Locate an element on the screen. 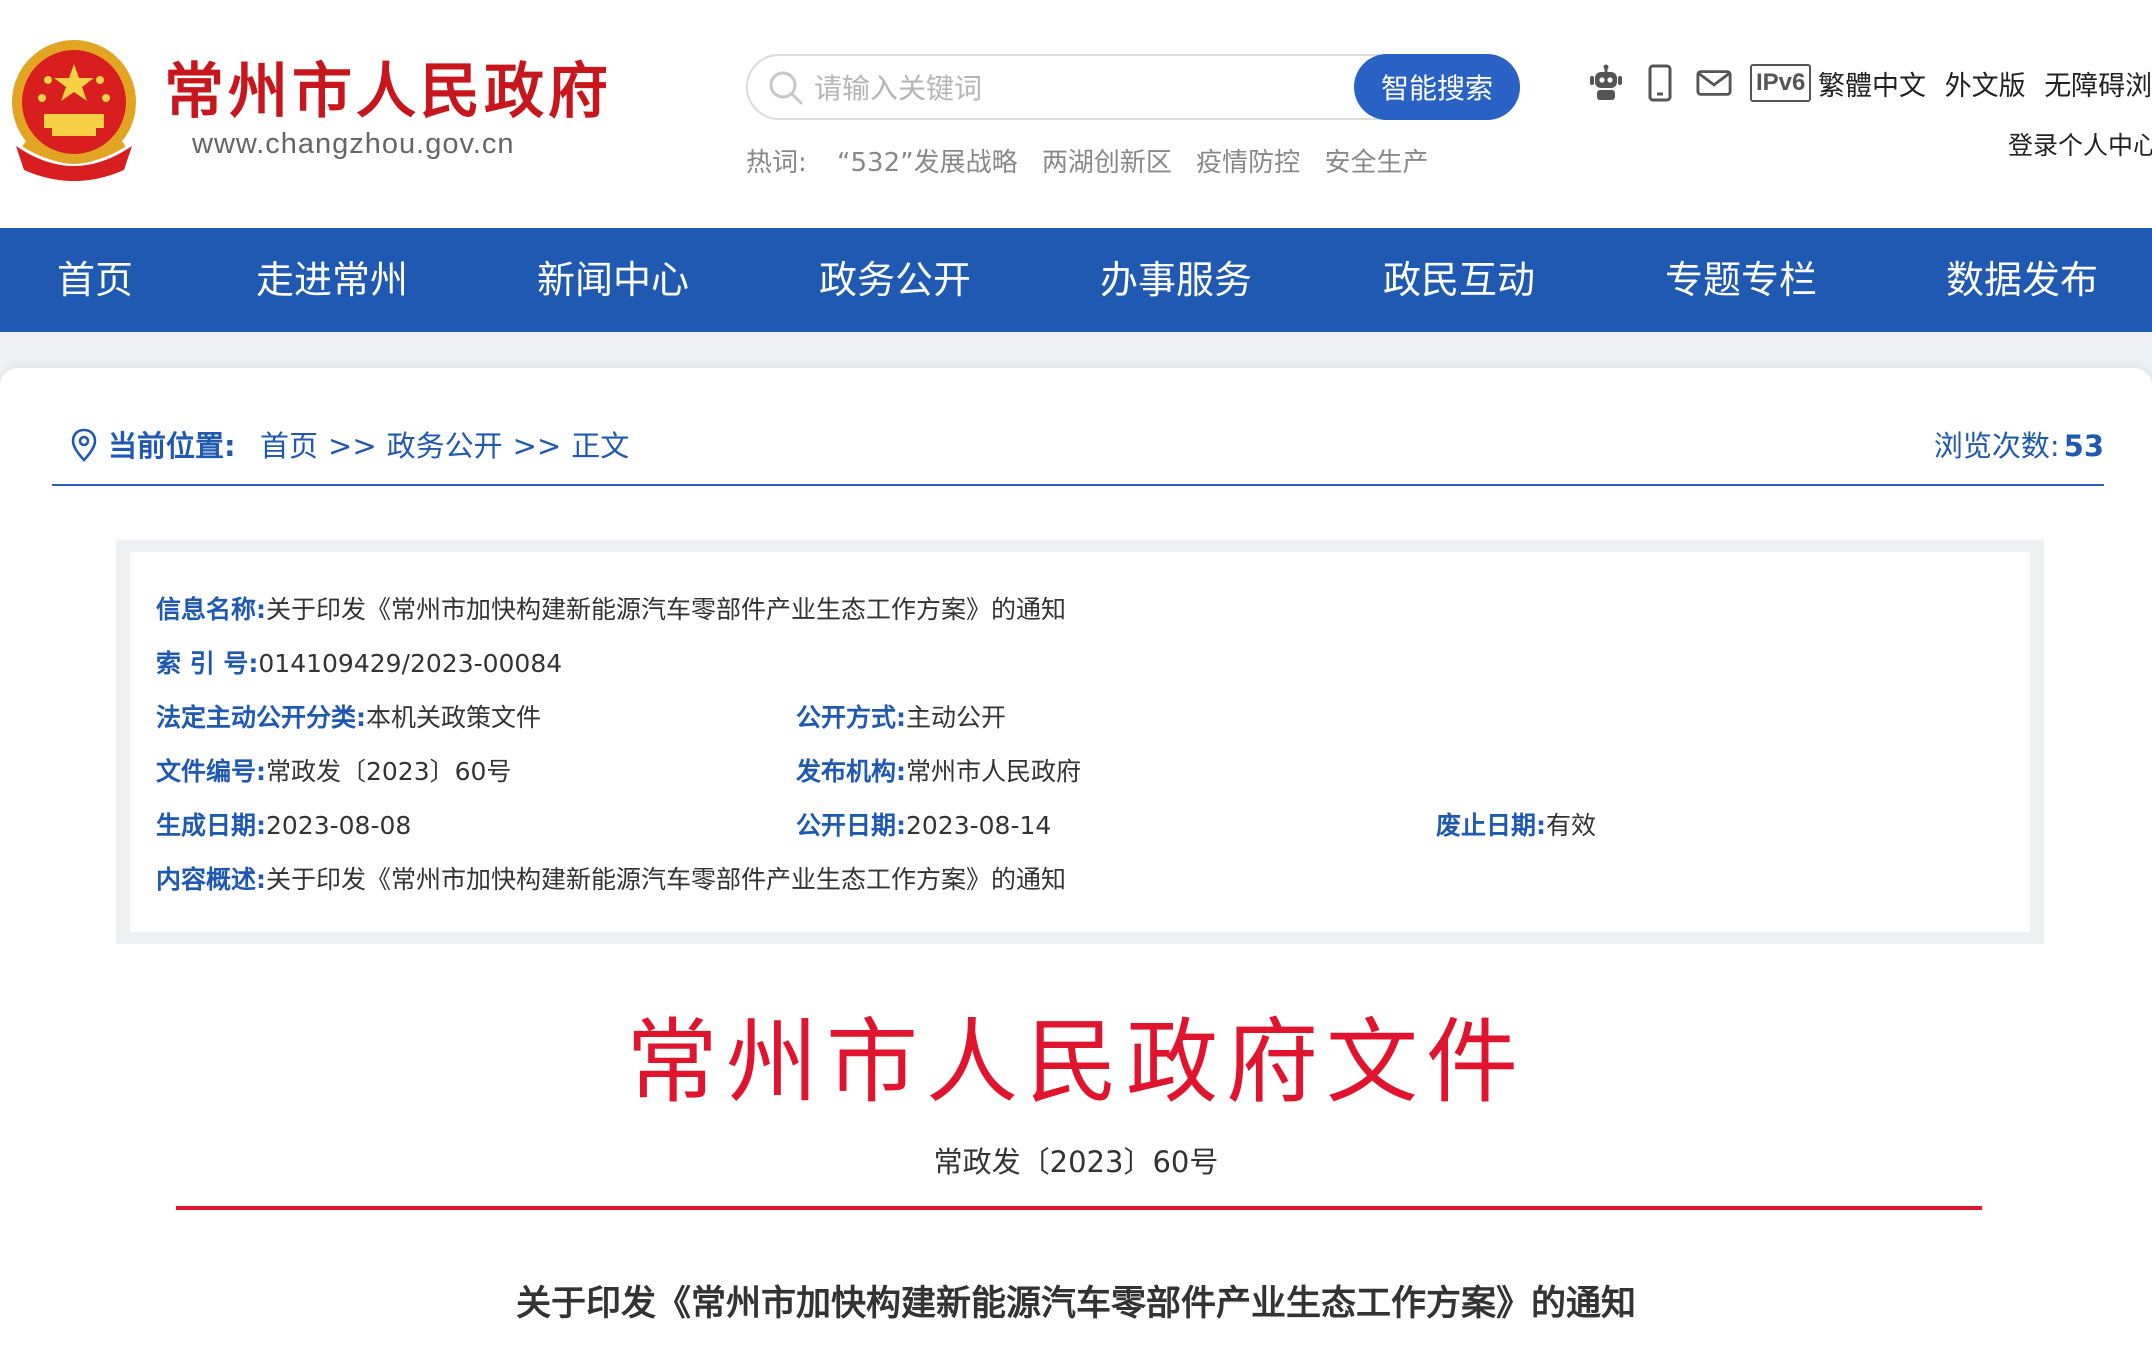 The image size is (2152, 1349). breadcrumb-current: 正文 is located at coordinates (600, 446).